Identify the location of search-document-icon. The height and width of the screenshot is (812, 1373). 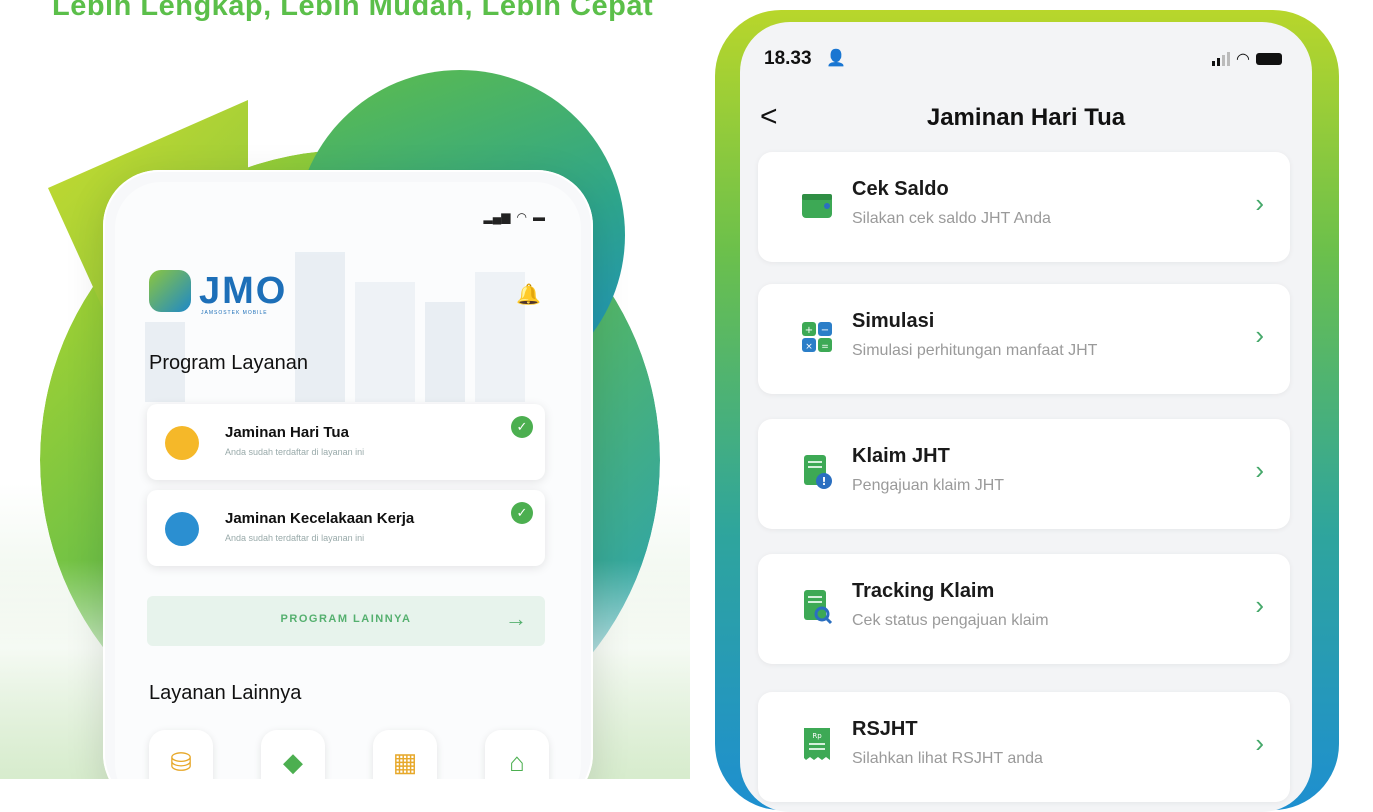
(818, 607).